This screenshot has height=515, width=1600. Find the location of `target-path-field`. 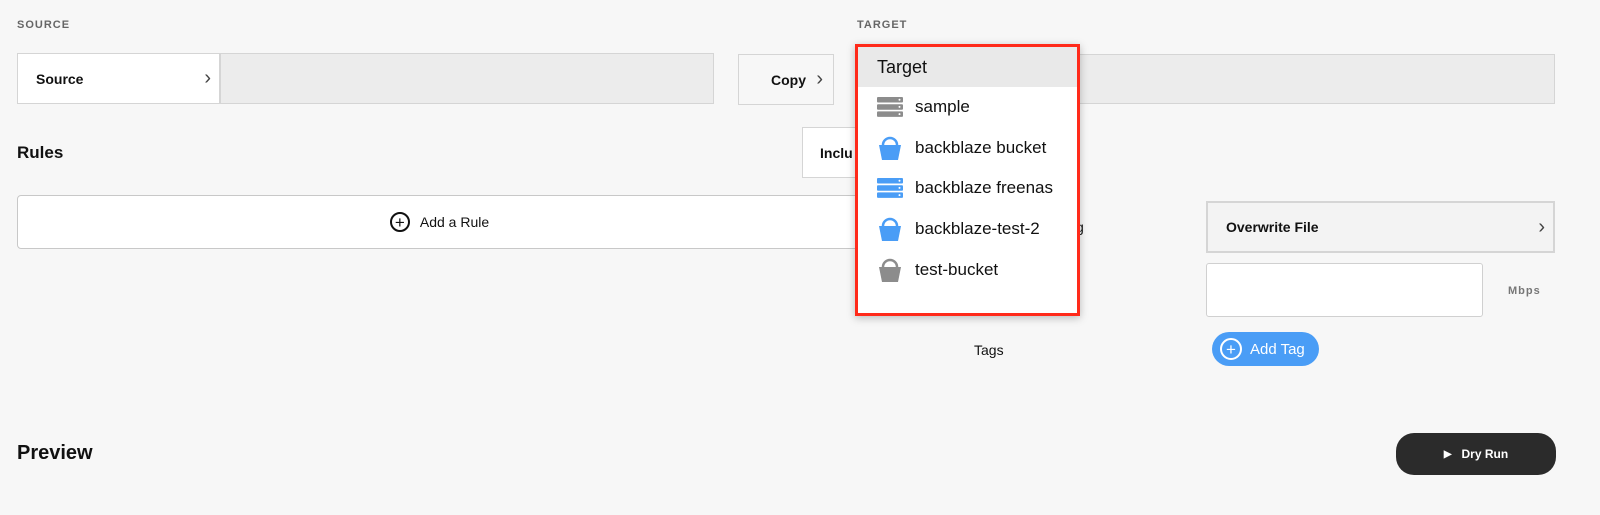

target-path-field is located at coordinates (1315, 79).